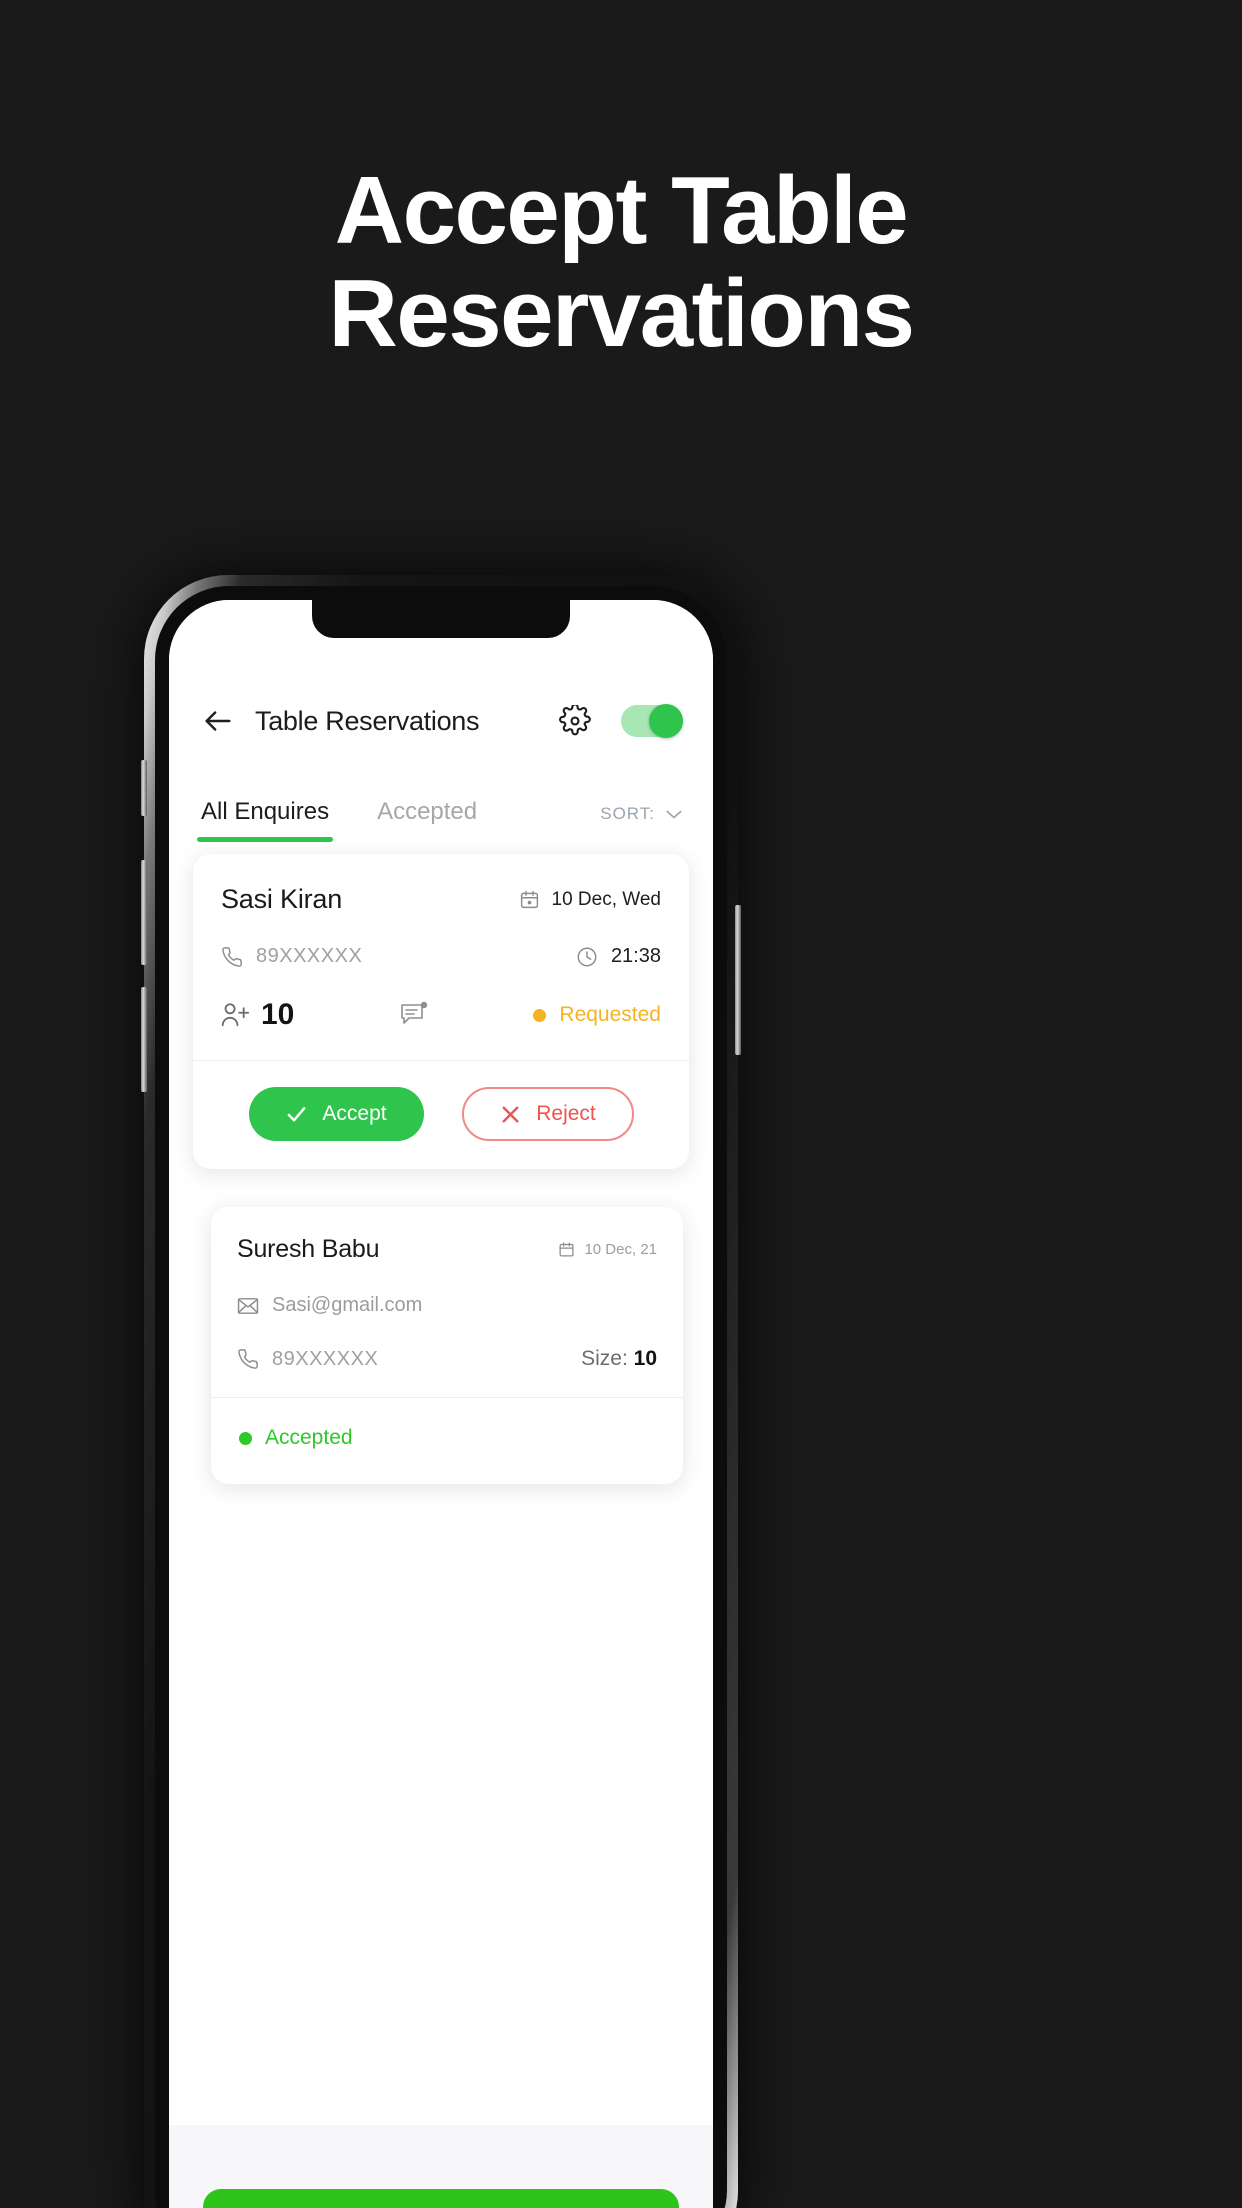 The image size is (1242, 2208). I want to click on reservation-date: 10 Dec, 21, so click(607, 1249).